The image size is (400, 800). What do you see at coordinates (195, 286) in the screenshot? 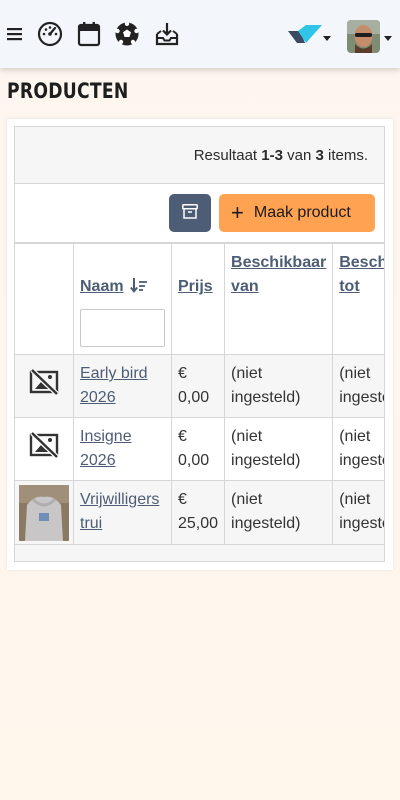
I see `sort-by-price-link: Prijs` at bounding box center [195, 286].